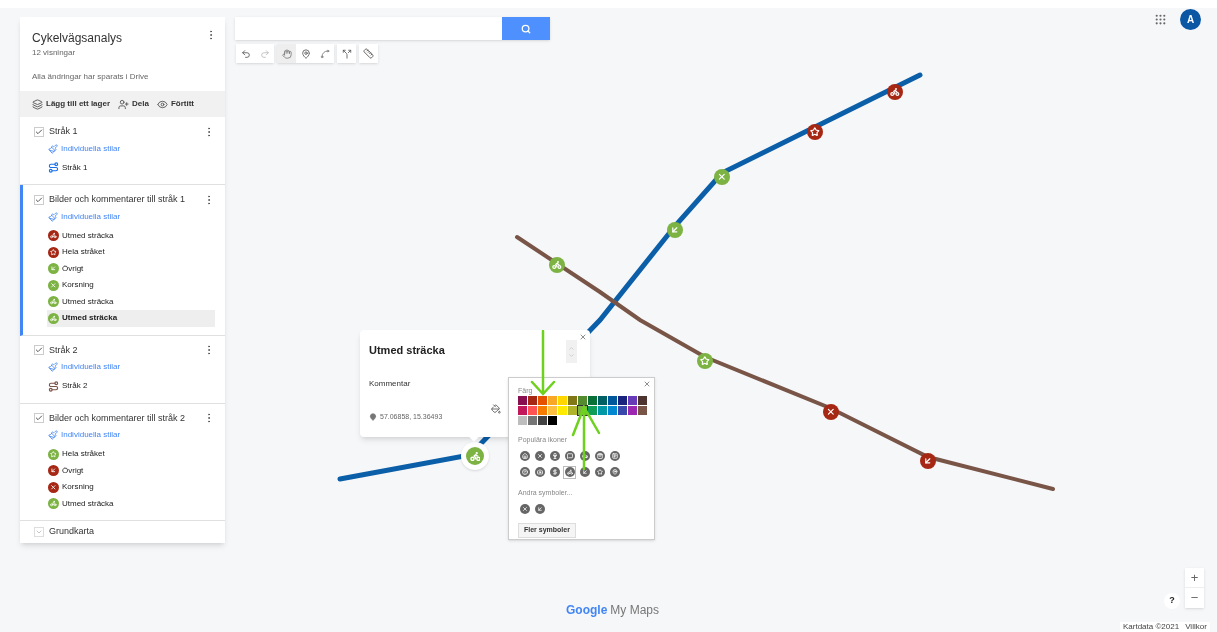 The height and width of the screenshot is (632, 1217). Describe the element at coordinates (286, 53) in the screenshot. I see `hand-tool-button` at that location.